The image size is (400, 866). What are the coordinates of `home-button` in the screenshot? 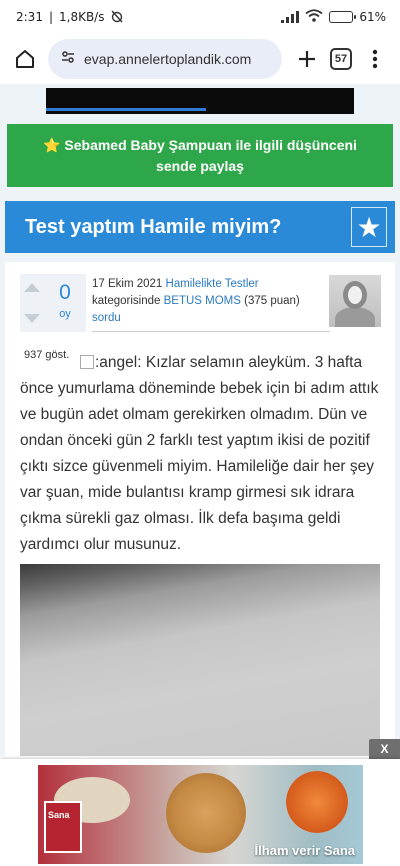 It's located at (25, 59).